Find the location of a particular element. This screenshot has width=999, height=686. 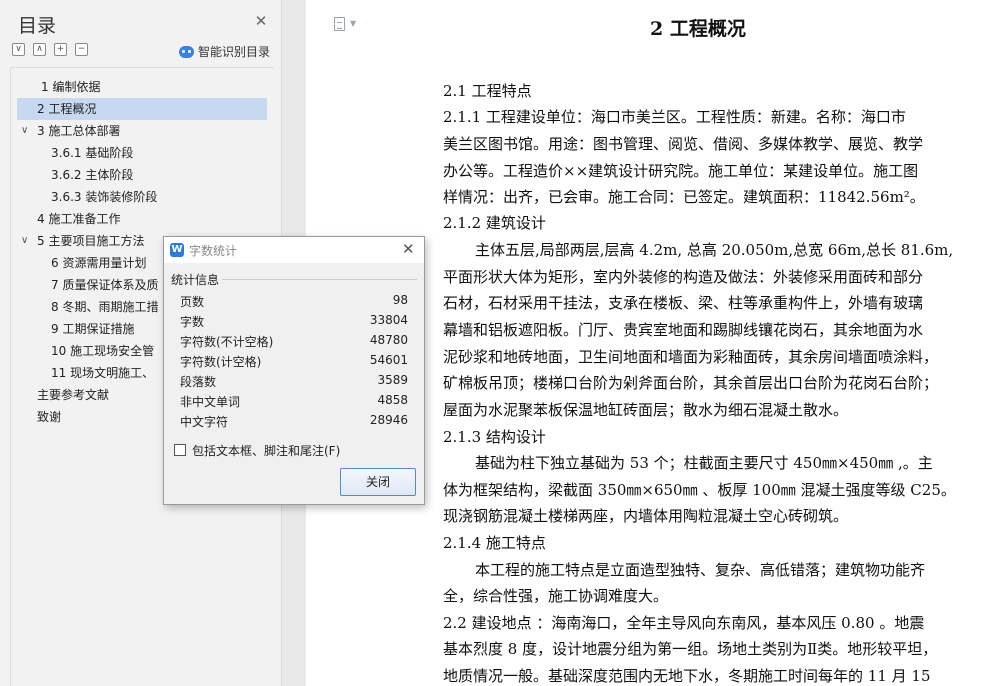

stat-value: 4858 is located at coordinates (392, 400).